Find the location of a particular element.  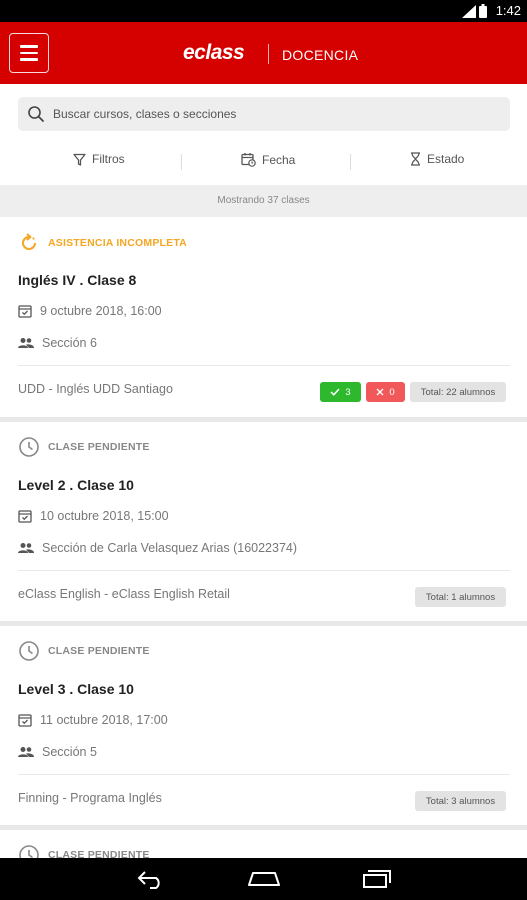

section-title: DOCENCIA is located at coordinates (320, 55).